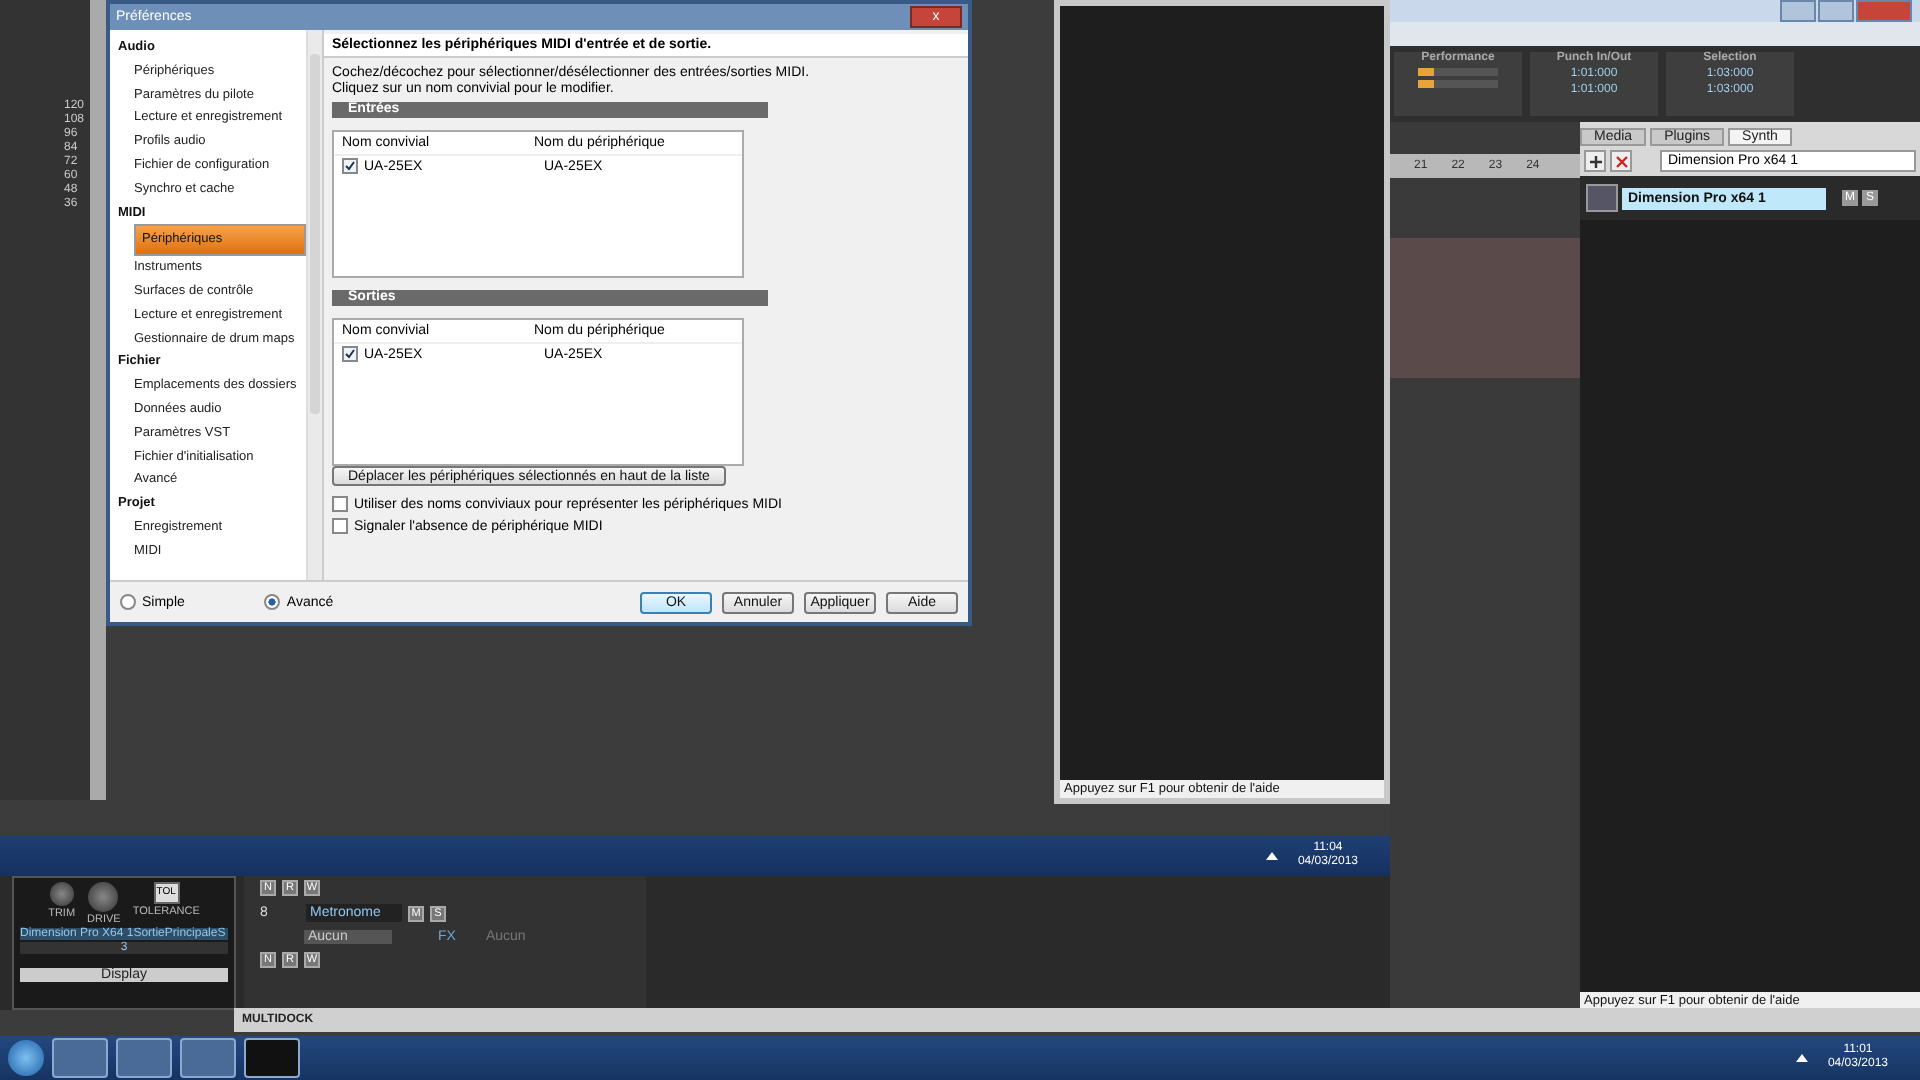 The image size is (1920, 1080). What do you see at coordinates (26, 1058) in the screenshot?
I see `start-button` at bounding box center [26, 1058].